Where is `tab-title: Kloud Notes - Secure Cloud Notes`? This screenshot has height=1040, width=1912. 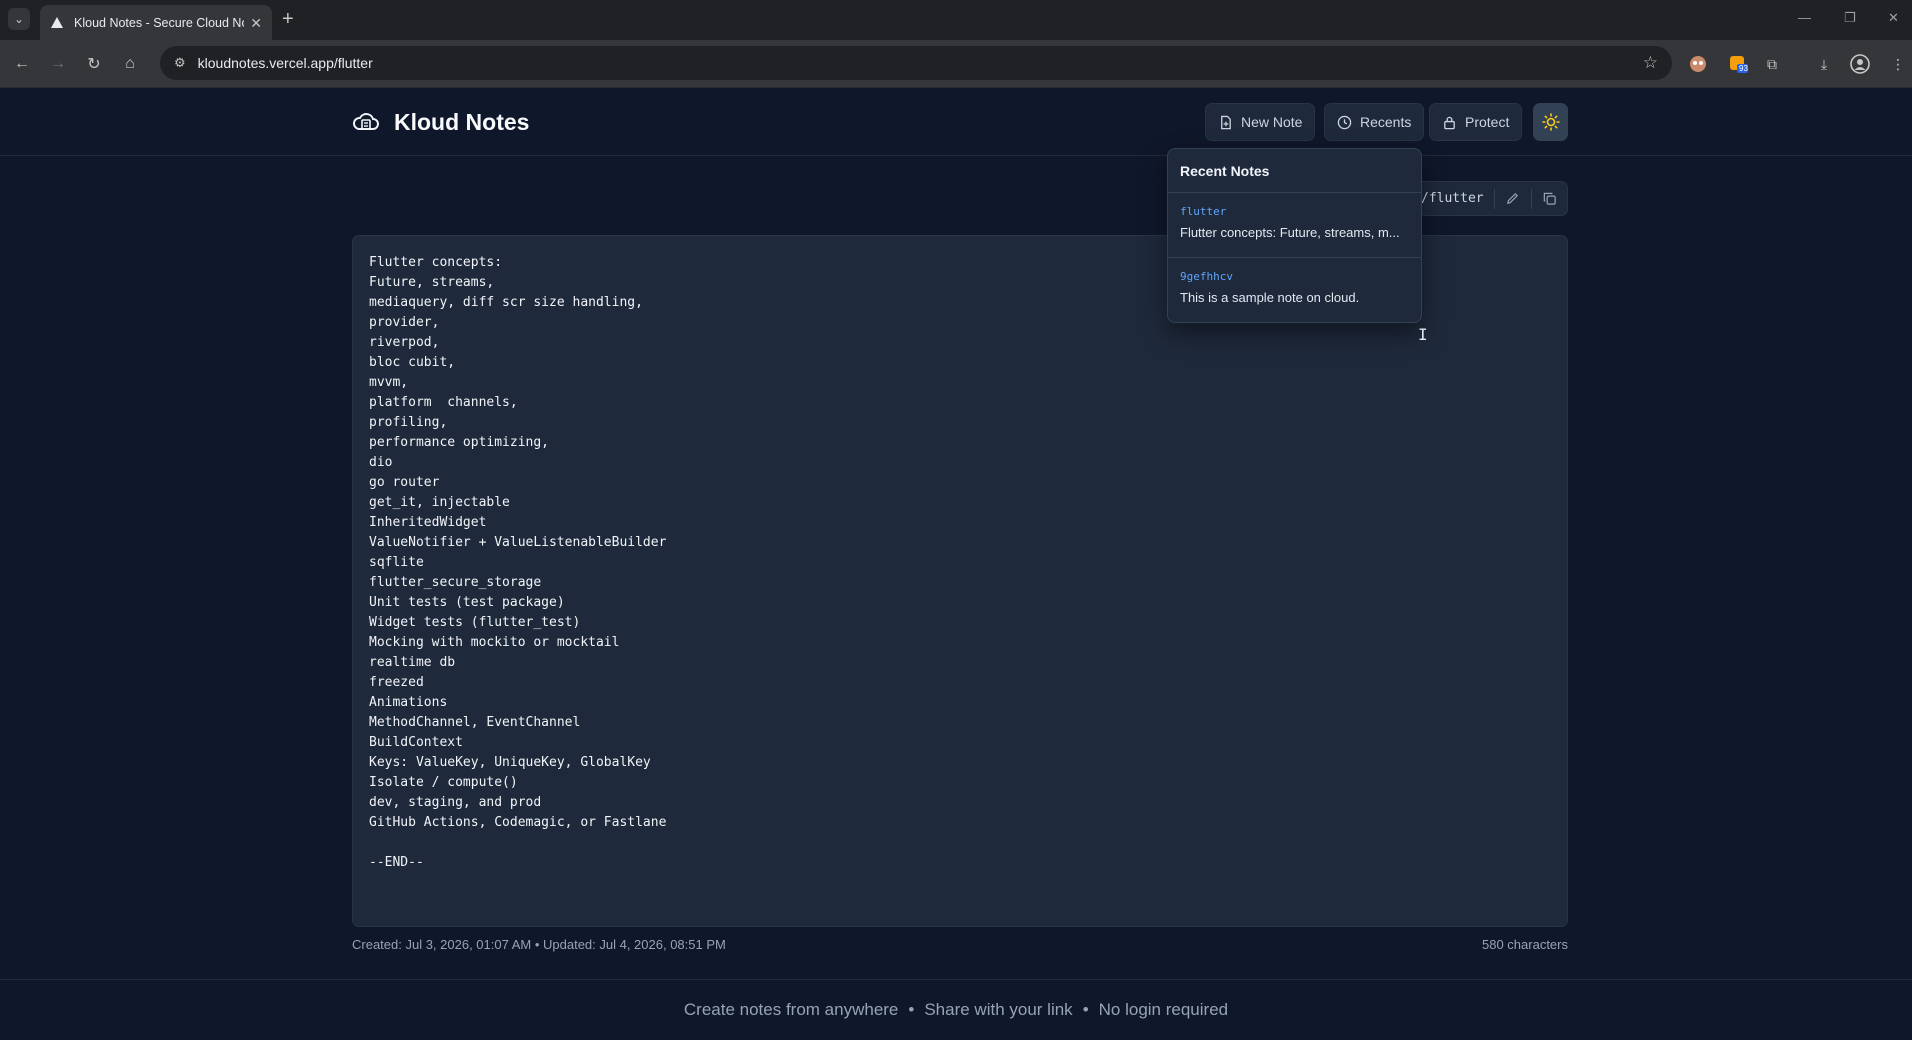 tab-title: Kloud Notes - Secure Cloud Notes is located at coordinates (159, 22).